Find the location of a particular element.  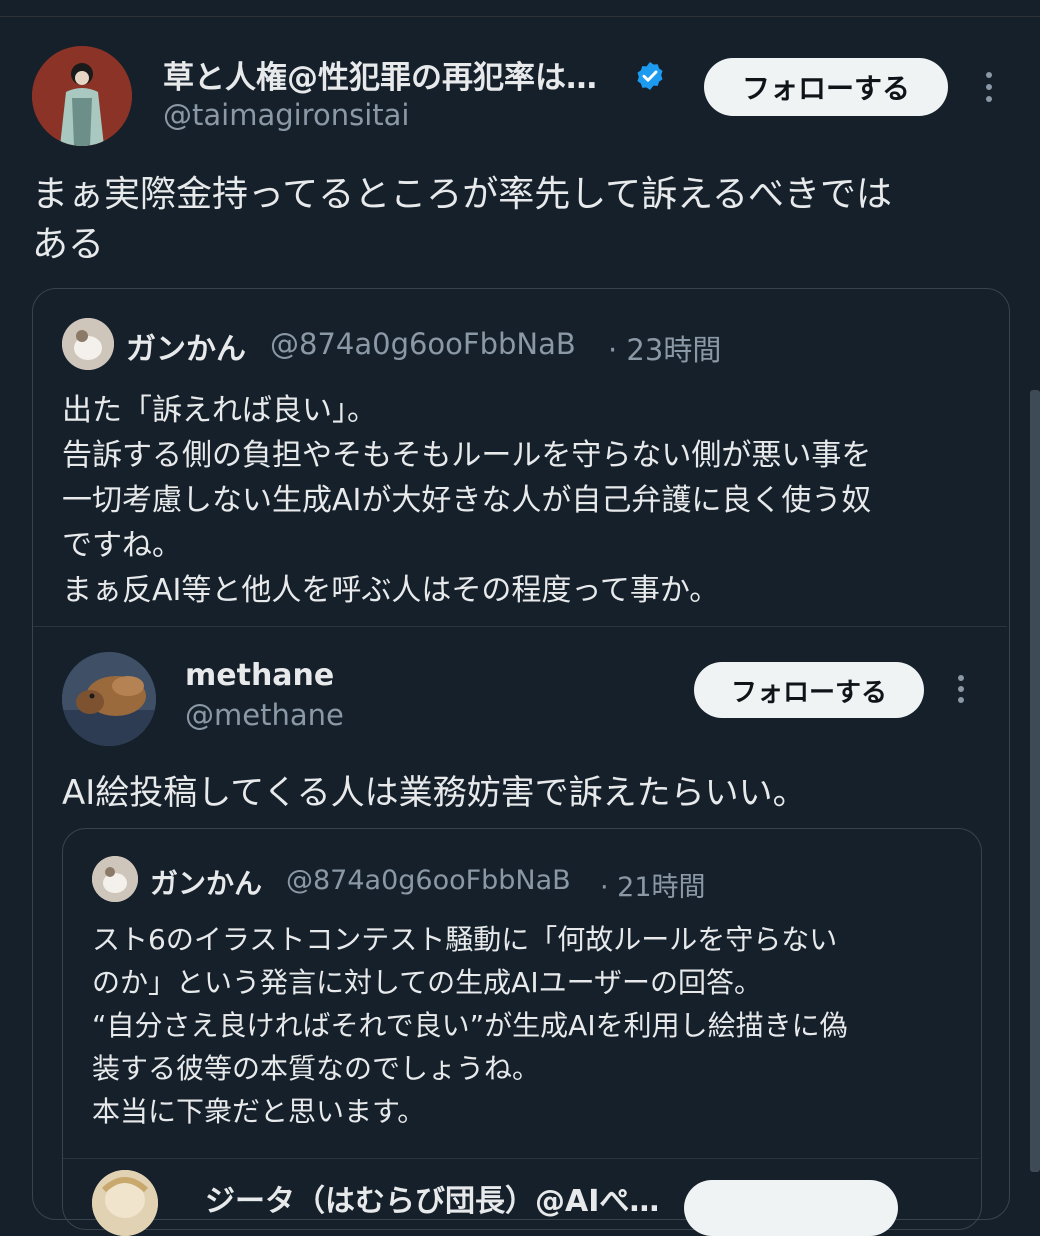

quote2-timestamp: · 21時間 is located at coordinates (653, 884).